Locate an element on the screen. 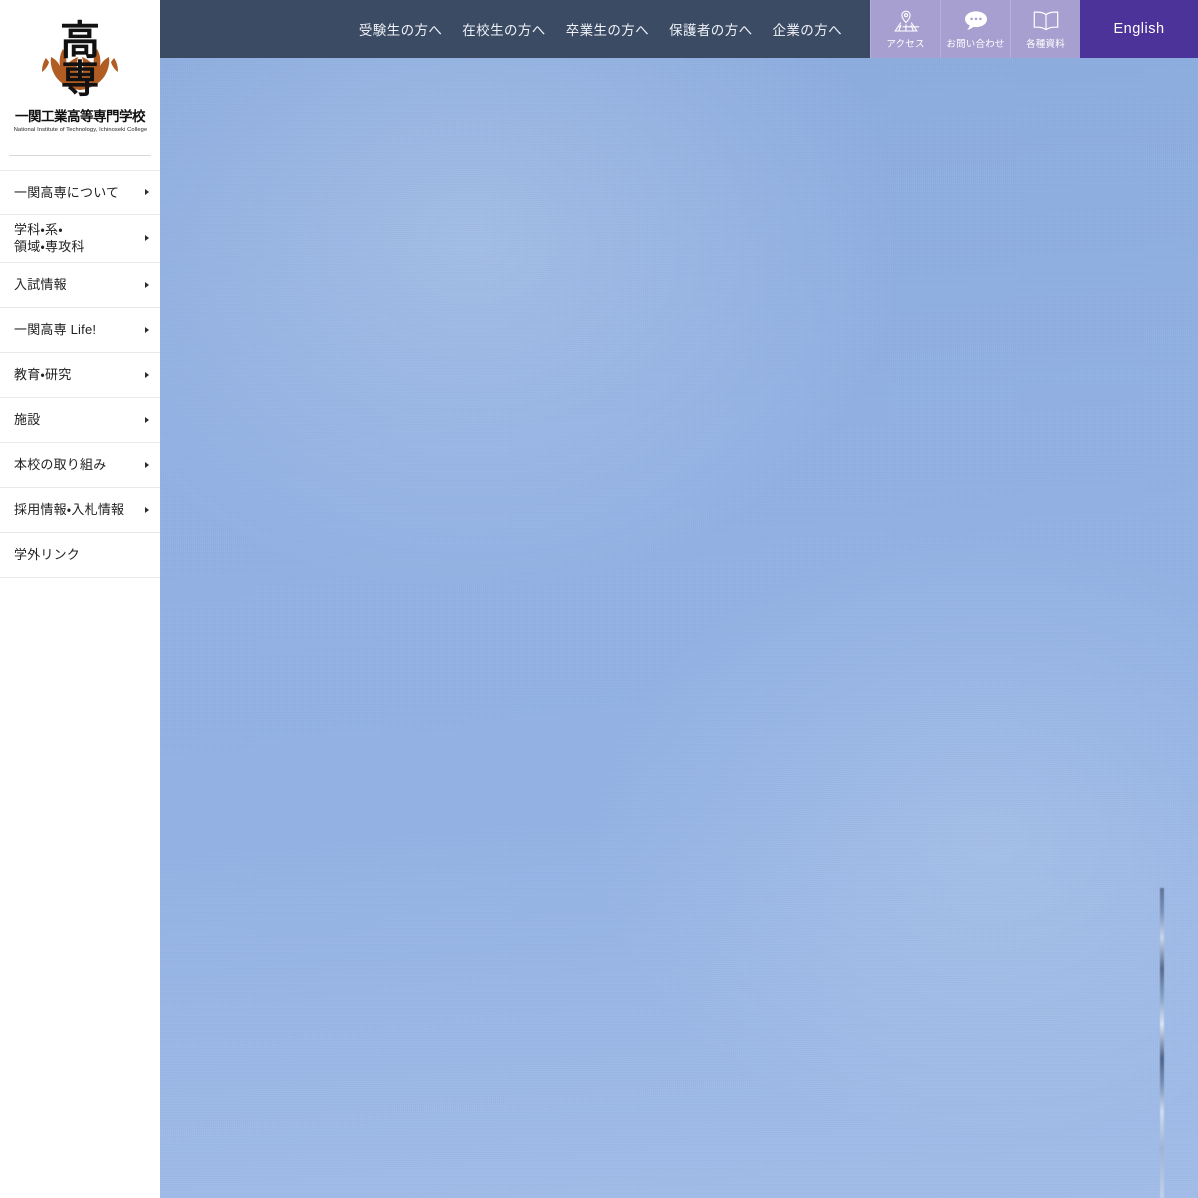 This screenshot has height=1198, width=1198. speech-bubble-icon is located at coordinates (976, 21).